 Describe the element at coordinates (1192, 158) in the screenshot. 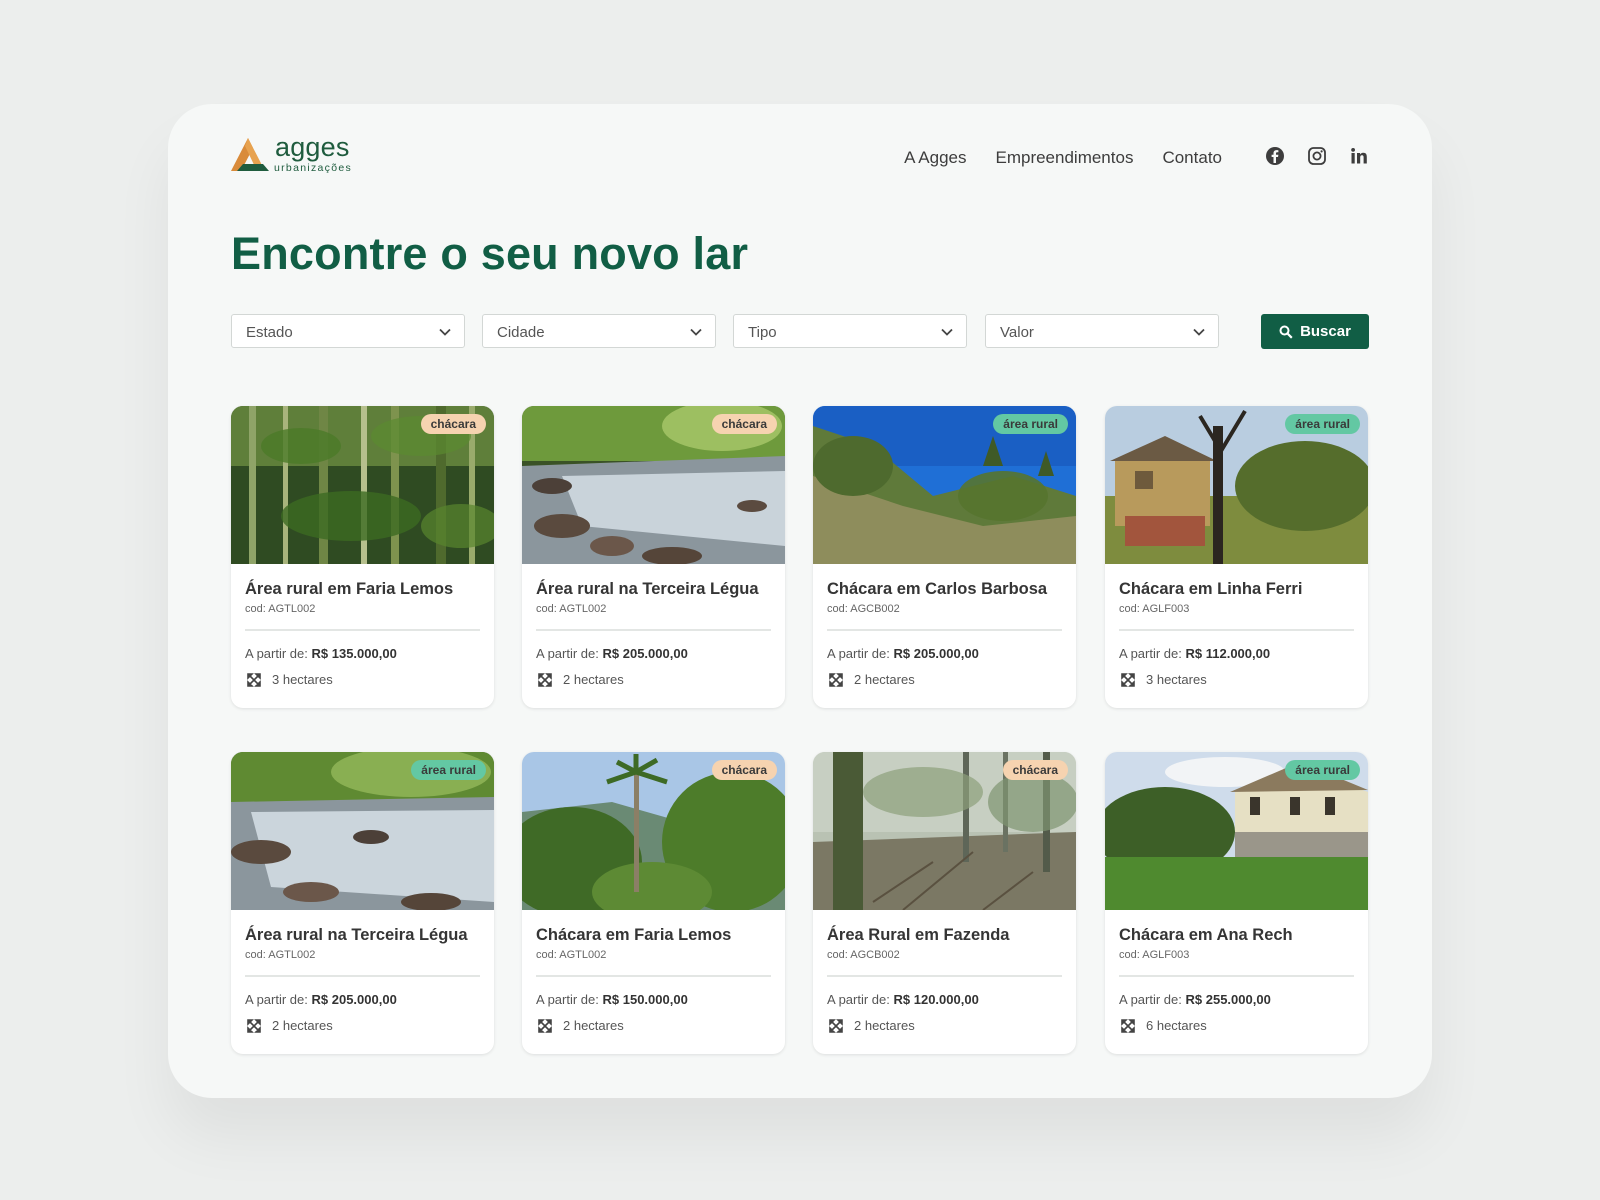

I see `nav-link-contato: Contato` at that location.